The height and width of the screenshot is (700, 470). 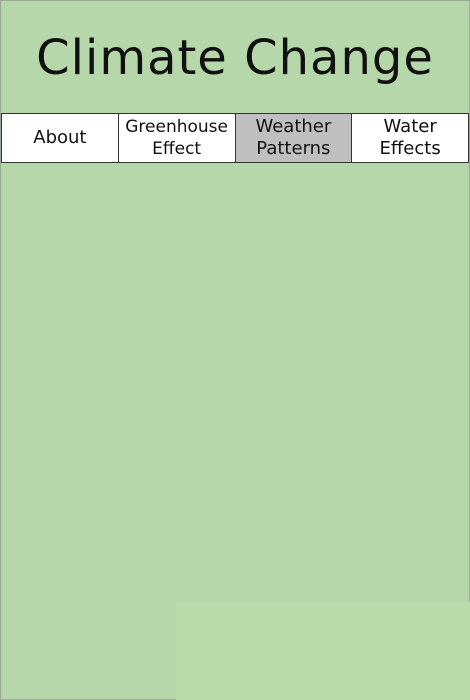 I want to click on content-panel, so click(x=323, y=651).